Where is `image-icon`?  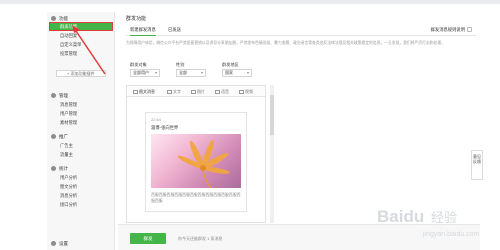 image-icon is located at coordinates (193, 91).